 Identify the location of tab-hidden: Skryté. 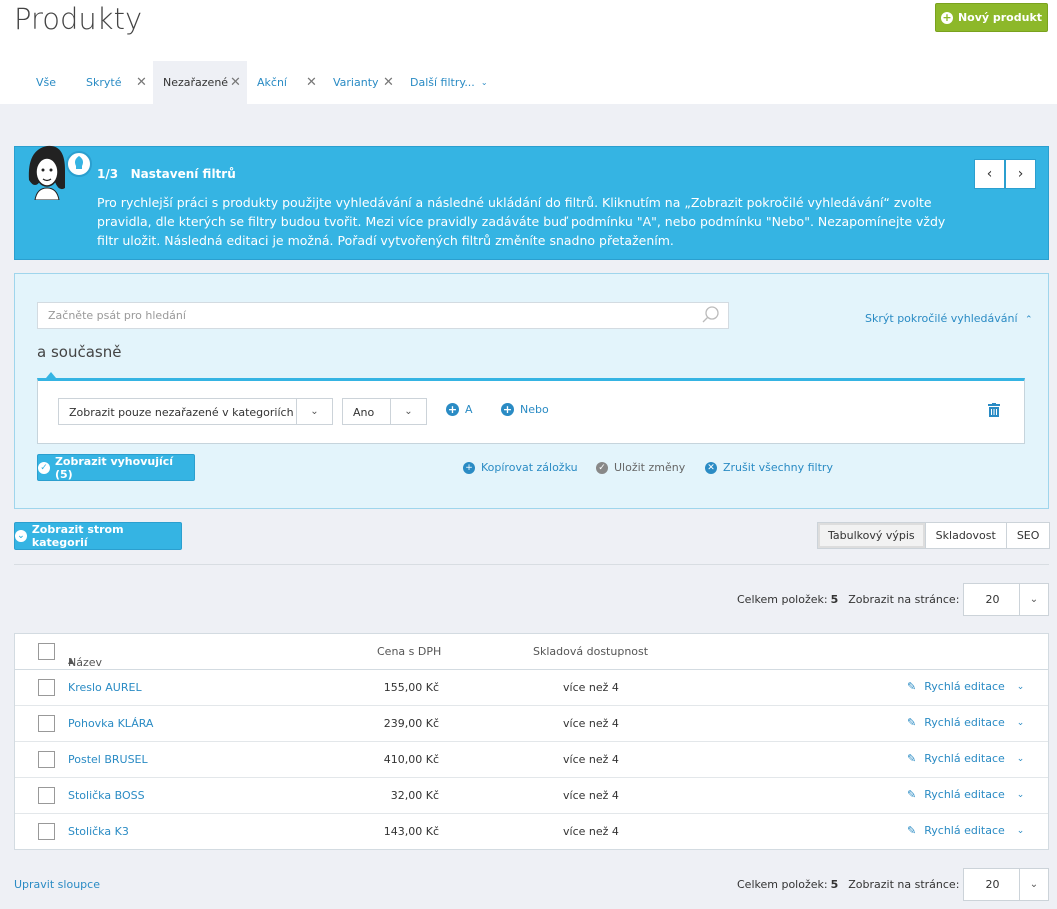
(103, 82).